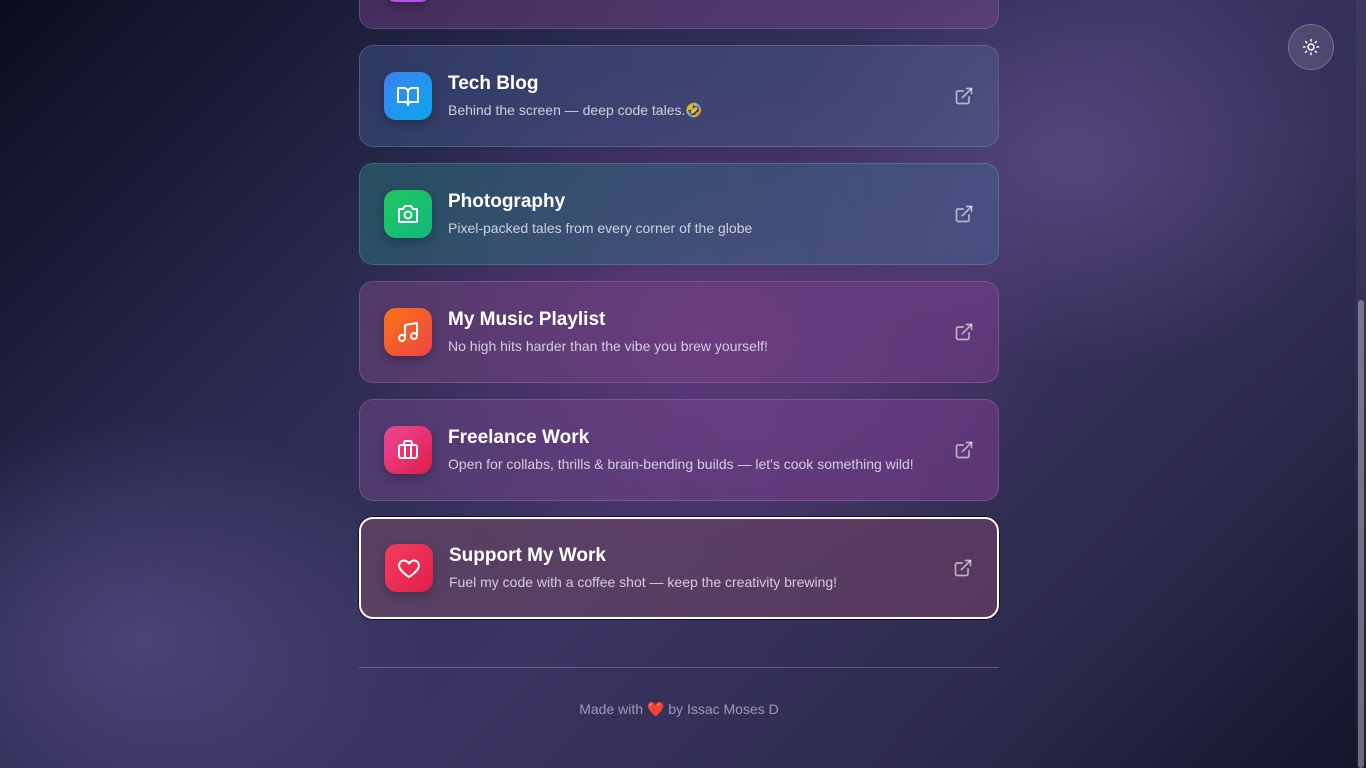  What do you see at coordinates (408, 450) in the screenshot?
I see `briefcase-icon` at bounding box center [408, 450].